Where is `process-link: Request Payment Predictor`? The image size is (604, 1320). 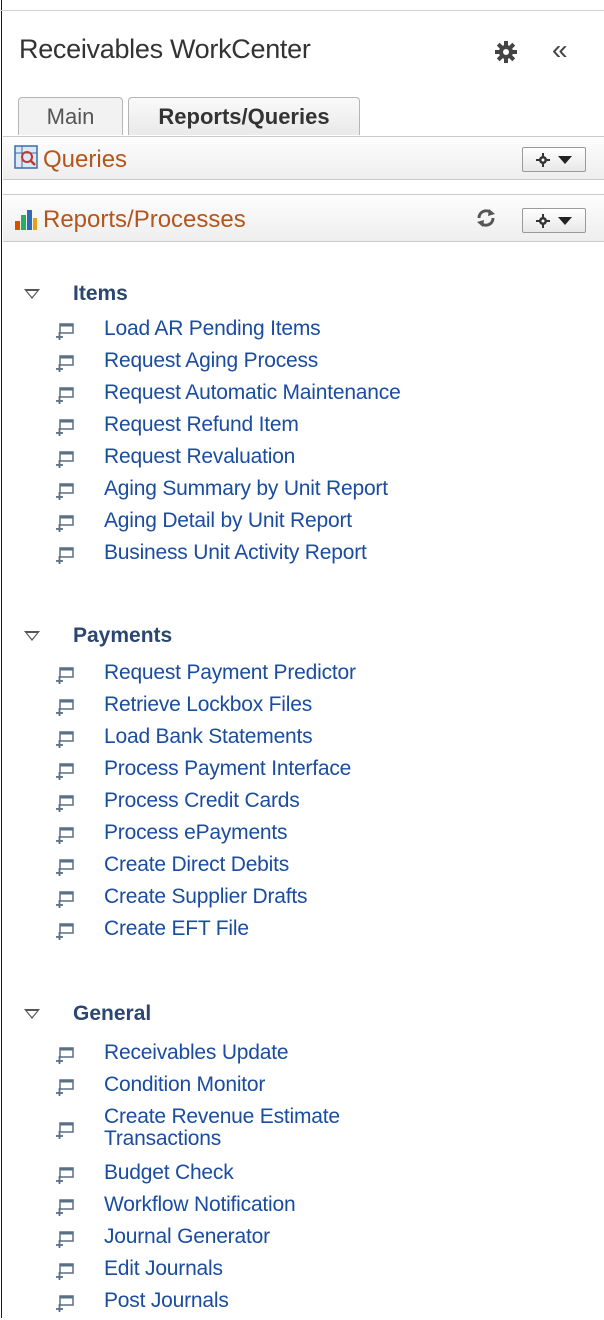 process-link: Request Payment Predictor is located at coordinates (302, 676).